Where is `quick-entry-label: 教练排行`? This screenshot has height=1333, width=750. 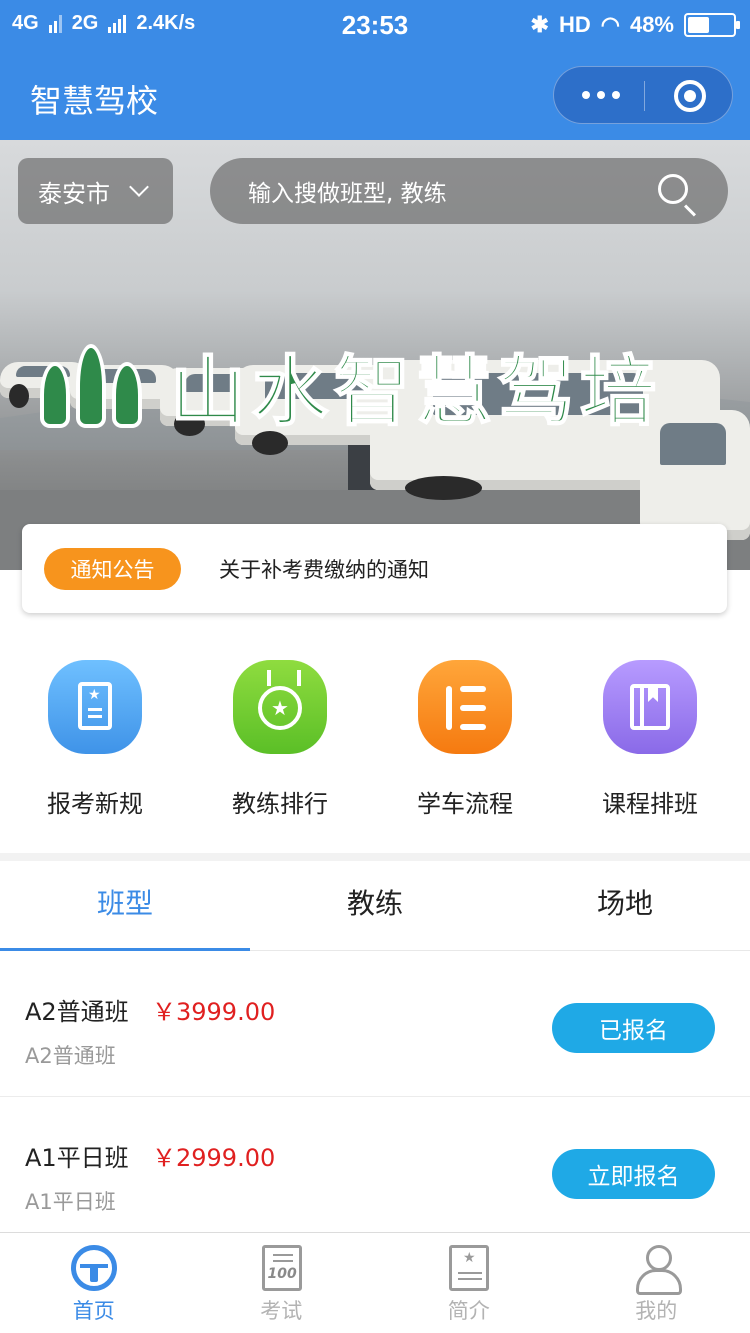 quick-entry-label: 教练排行 is located at coordinates (280, 804).